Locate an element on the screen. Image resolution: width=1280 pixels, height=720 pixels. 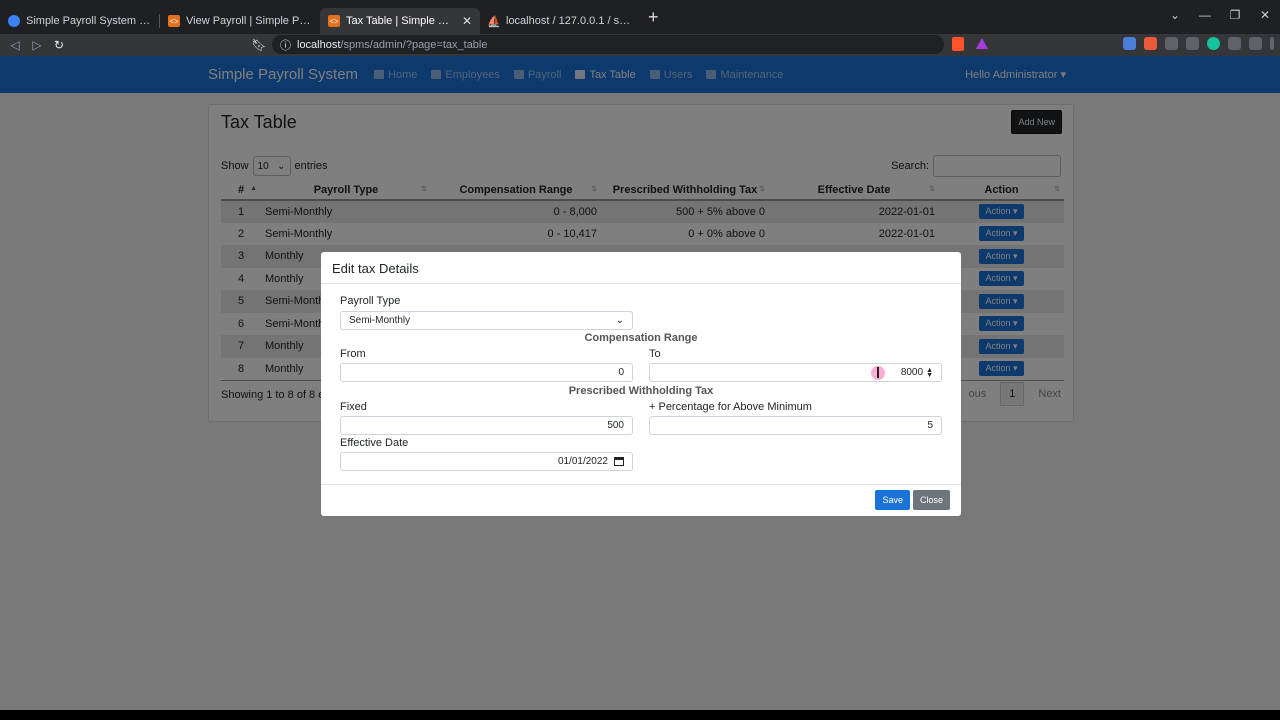
payroll-type-select: Semi-Monthly ⌄ is located at coordinates (486, 320).